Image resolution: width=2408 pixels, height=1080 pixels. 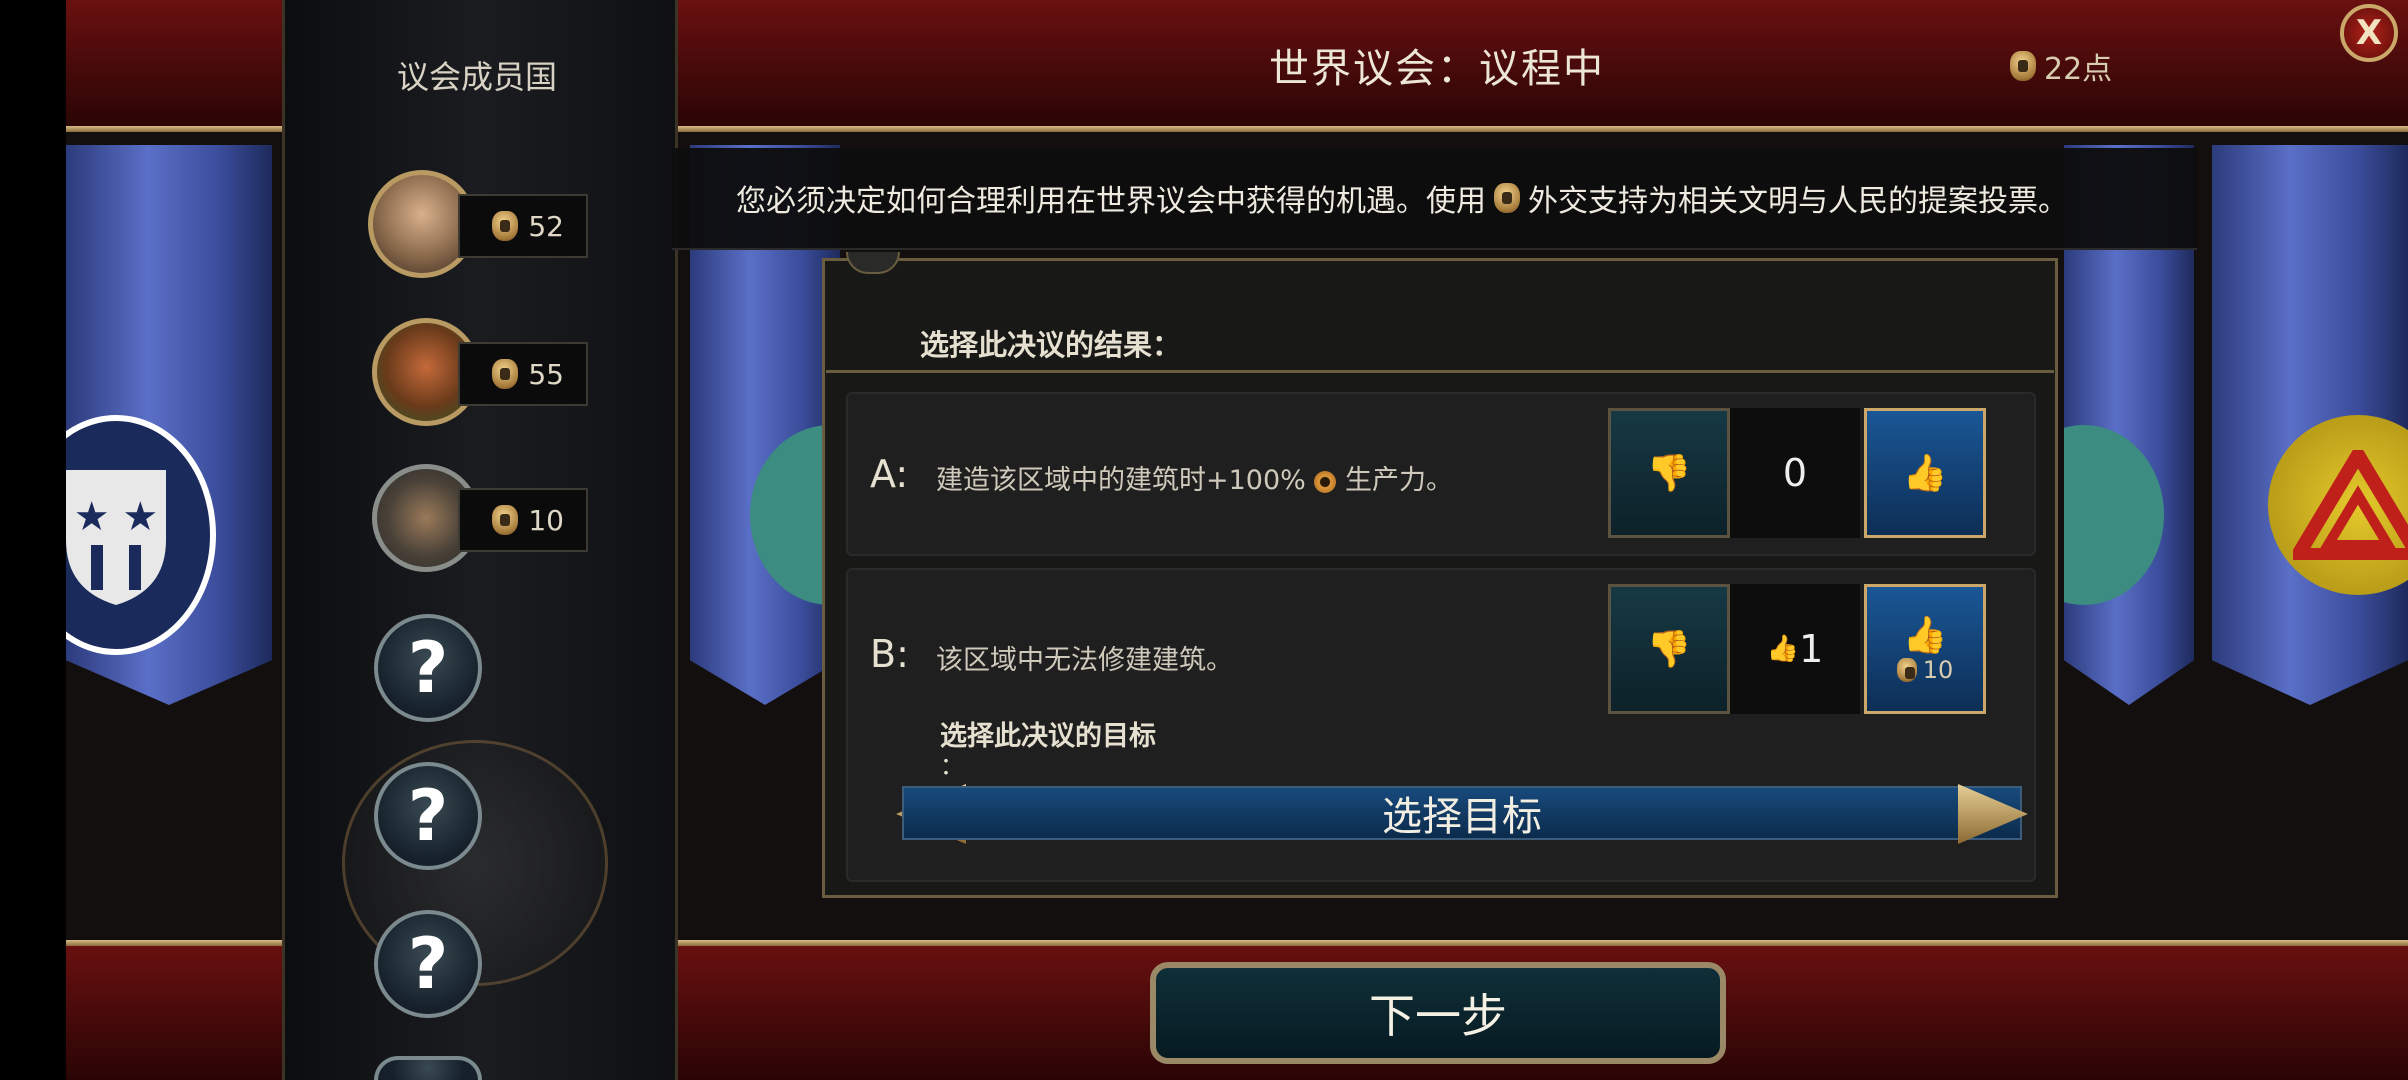 I want to click on member-row: 52, so click(x=478, y=225).